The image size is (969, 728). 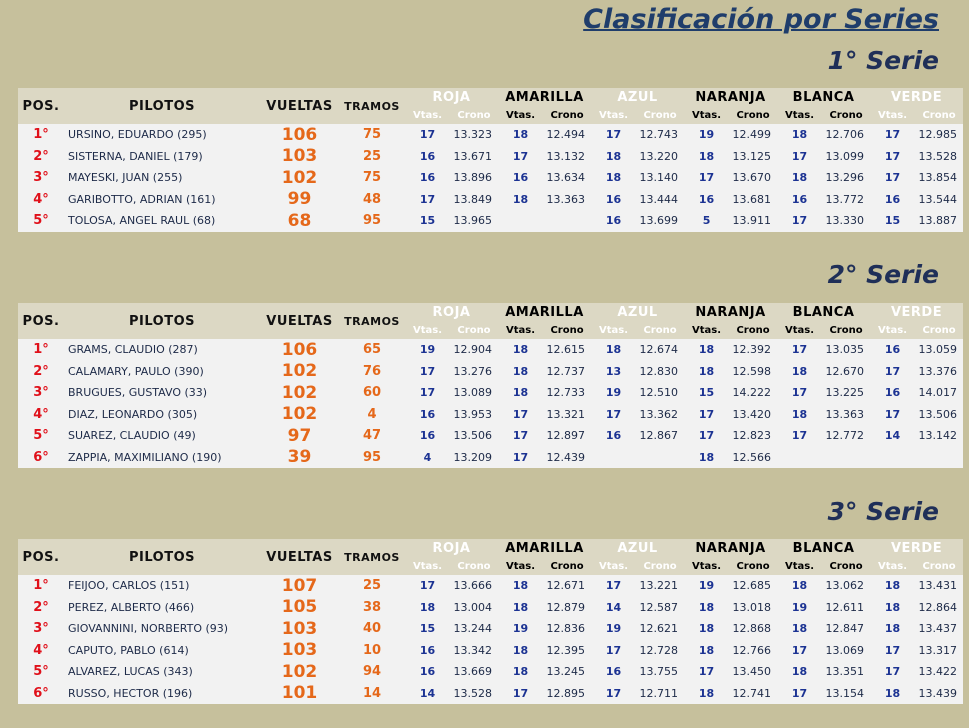 I want to click on driver-name: BRUGUES, GUSTAVO (33), so click(x=138, y=393).